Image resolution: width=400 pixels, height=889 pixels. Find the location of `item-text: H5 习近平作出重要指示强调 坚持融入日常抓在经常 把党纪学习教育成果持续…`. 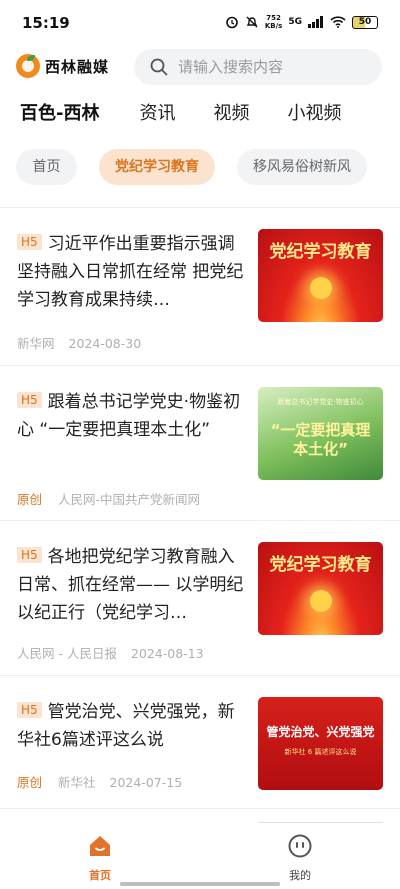

item-text: H5 习近平作出重要指示强调 坚持融入日常抓在经常 把党纪学习教育成果持续… is located at coordinates (131, 272).